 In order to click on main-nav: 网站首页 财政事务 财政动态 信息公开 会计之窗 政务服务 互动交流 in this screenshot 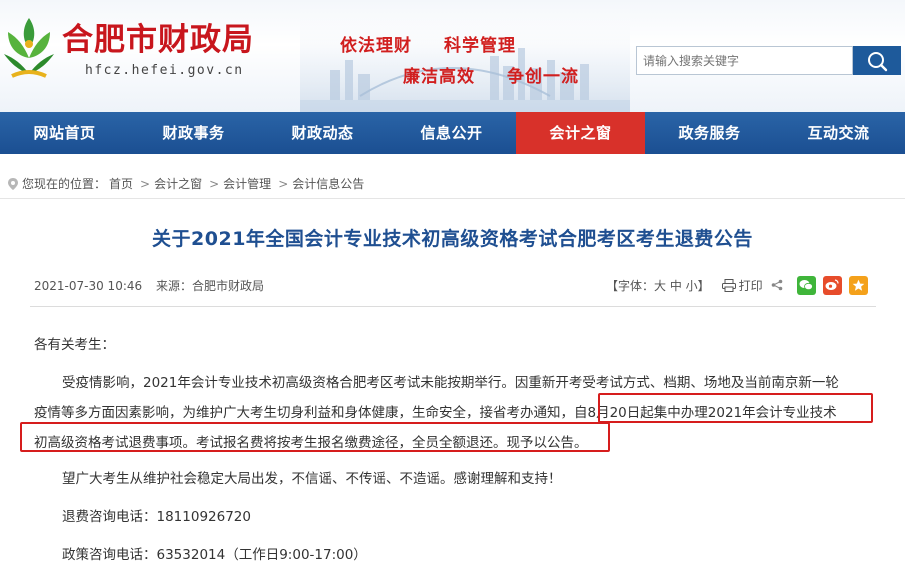, I will do `click(452, 133)`.